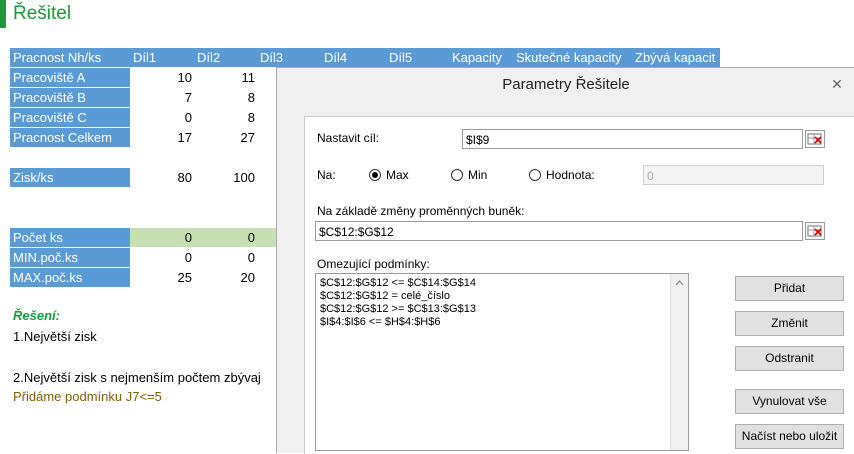  Describe the element at coordinates (70, 177) in the screenshot. I see `row-label-zisk: Zisk/ks` at that location.